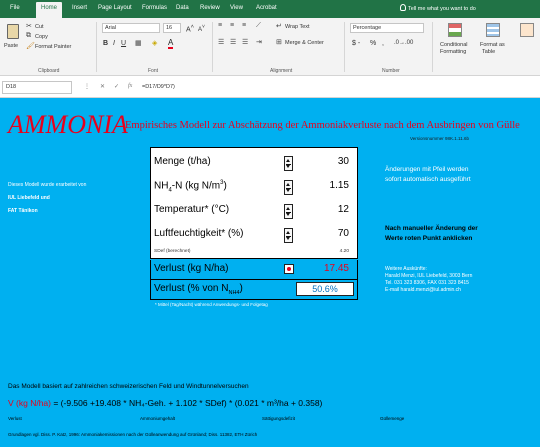  What do you see at coordinates (15, 418) in the screenshot?
I see `legend-verlust: Verlust` at bounding box center [15, 418].